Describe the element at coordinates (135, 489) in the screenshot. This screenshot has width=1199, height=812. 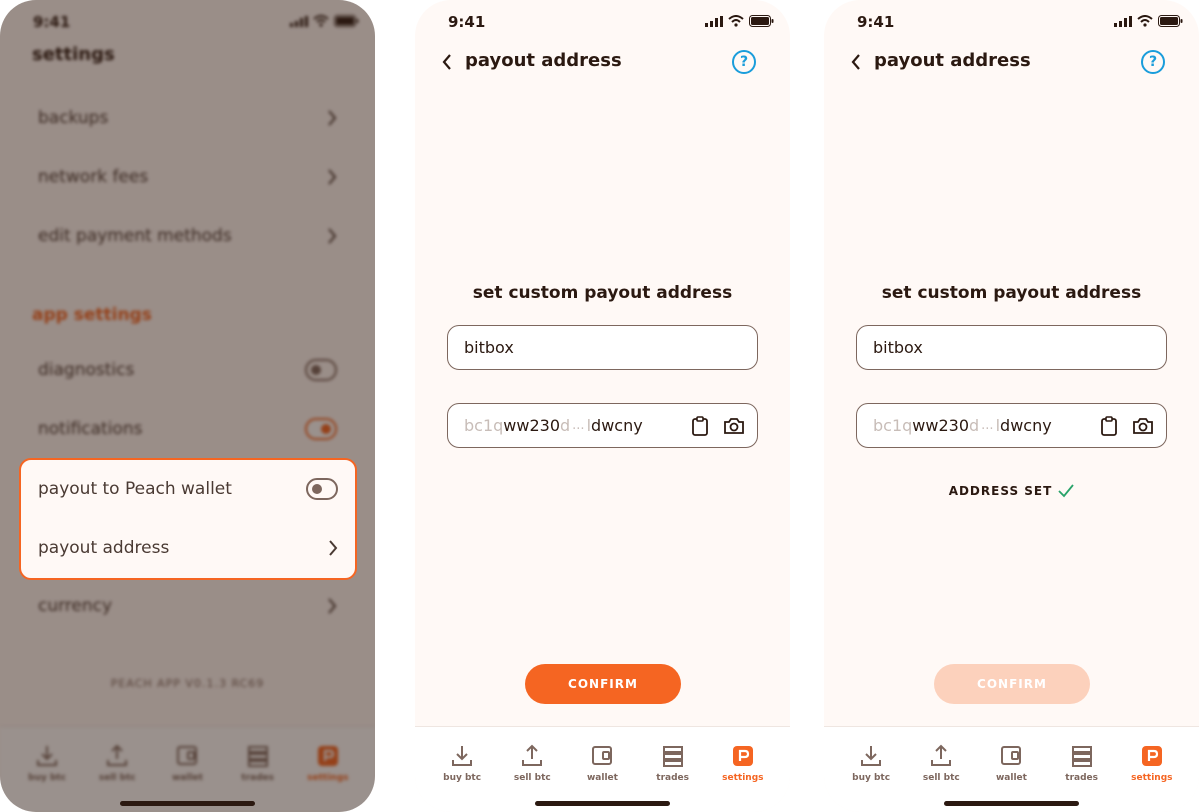
I see `settings-item-label: payout to Peach wallet` at that location.